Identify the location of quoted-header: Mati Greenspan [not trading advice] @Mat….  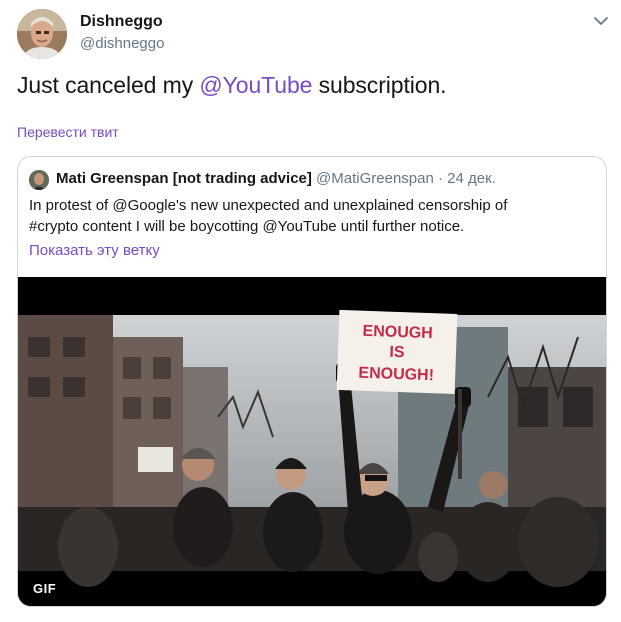
(276, 178).